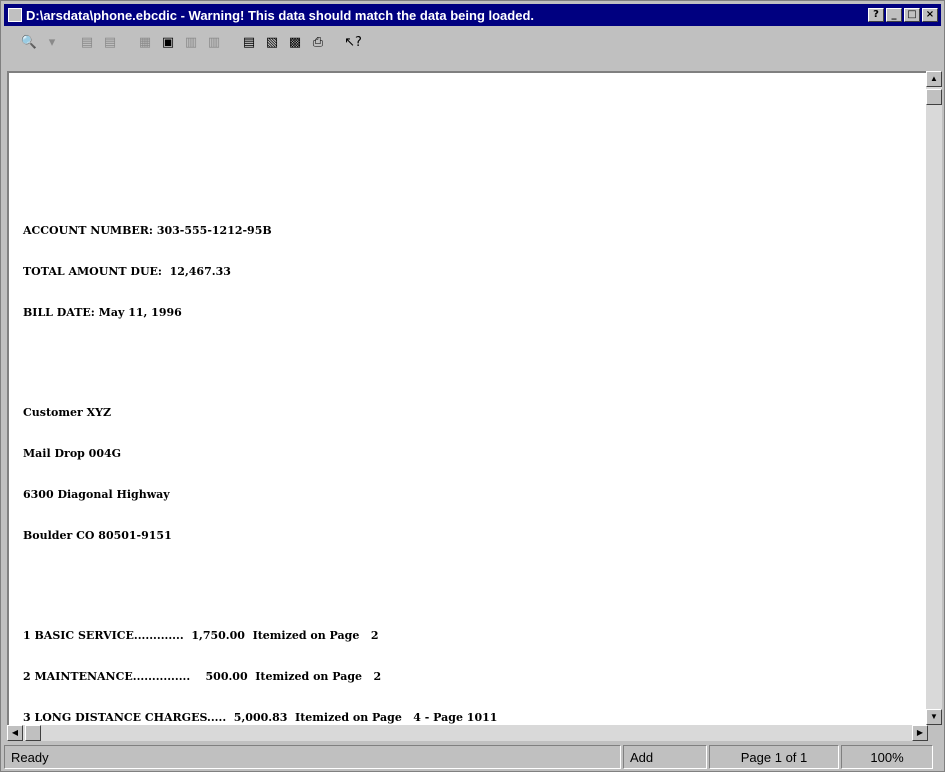 Image resolution: width=945 pixels, height=772 pixels. What do you see at coordinates (33, 733) in the screenshot?
I see `h-scroll-thumb` at bounding box center [33, 733].